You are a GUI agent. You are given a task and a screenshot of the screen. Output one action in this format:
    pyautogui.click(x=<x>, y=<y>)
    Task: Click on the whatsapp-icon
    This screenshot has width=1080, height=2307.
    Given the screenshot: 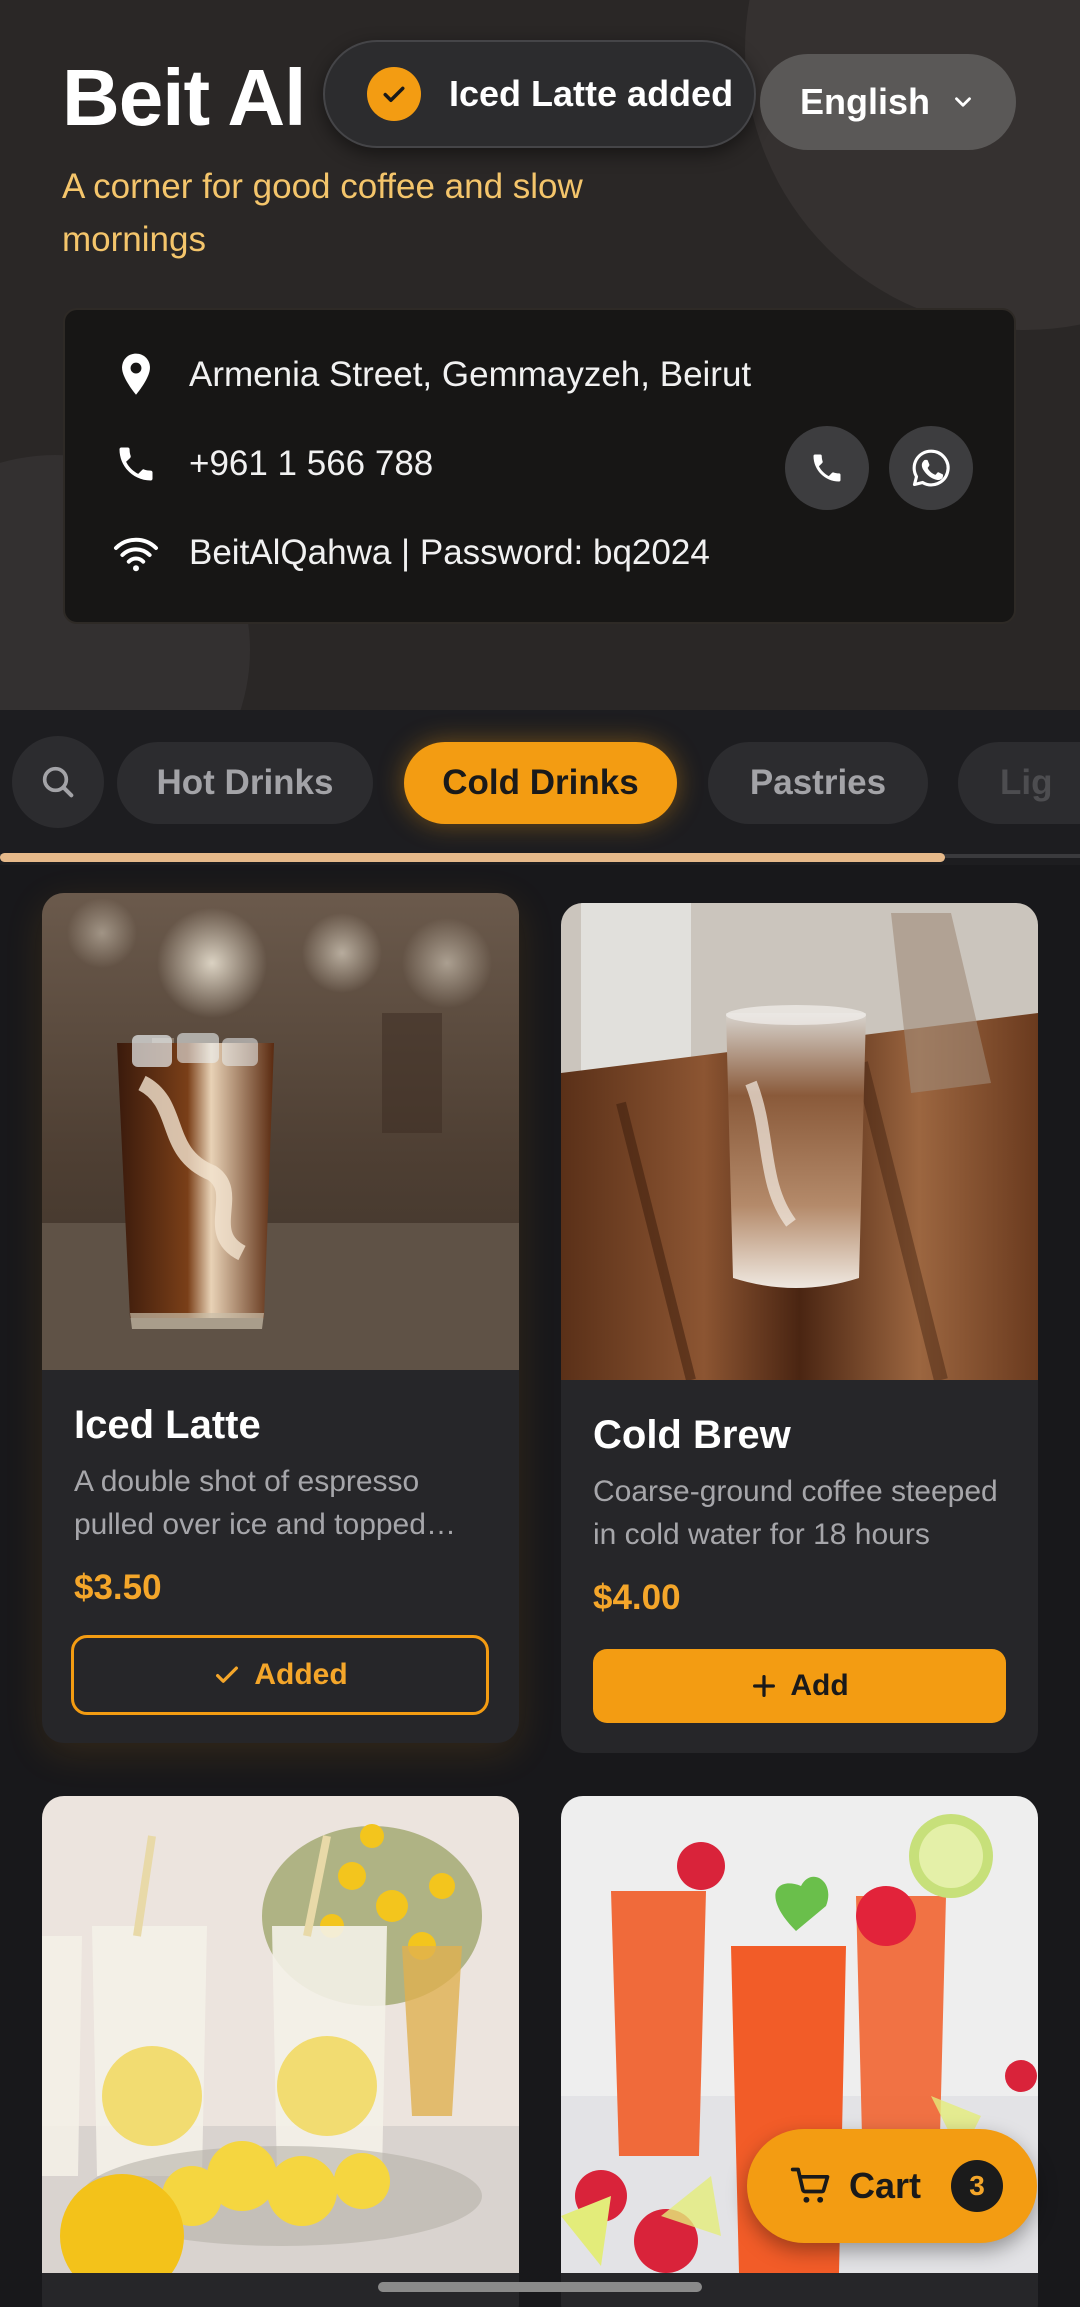 What is the action you would take?
    pyautogui.click(x=931, y=468)
    